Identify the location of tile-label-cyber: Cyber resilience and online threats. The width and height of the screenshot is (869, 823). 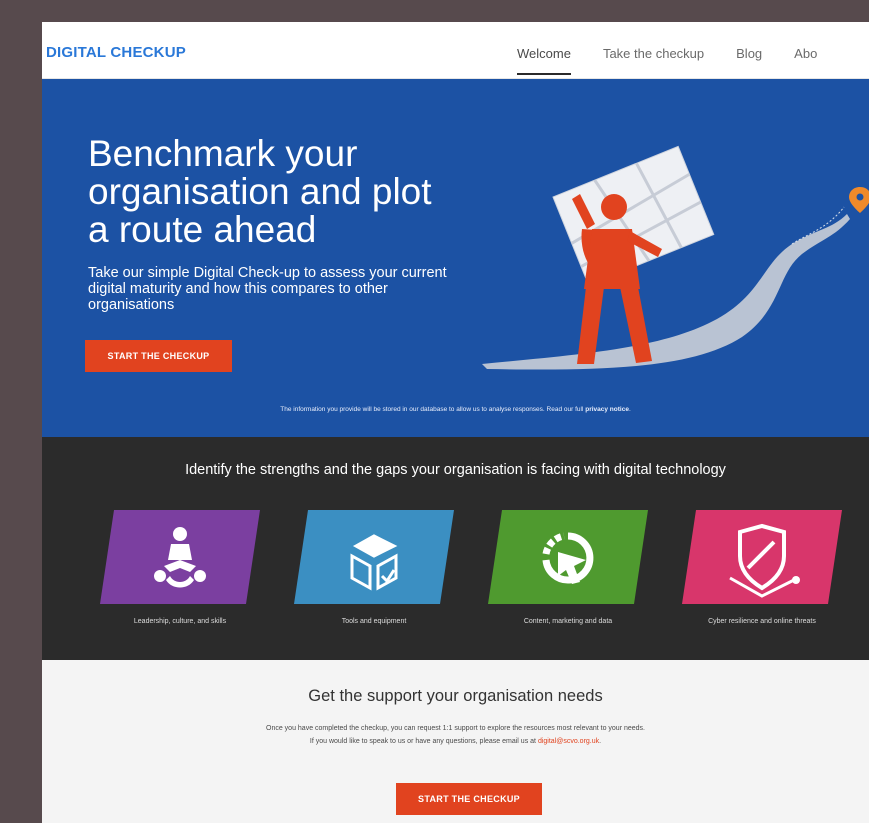
(762, 621).